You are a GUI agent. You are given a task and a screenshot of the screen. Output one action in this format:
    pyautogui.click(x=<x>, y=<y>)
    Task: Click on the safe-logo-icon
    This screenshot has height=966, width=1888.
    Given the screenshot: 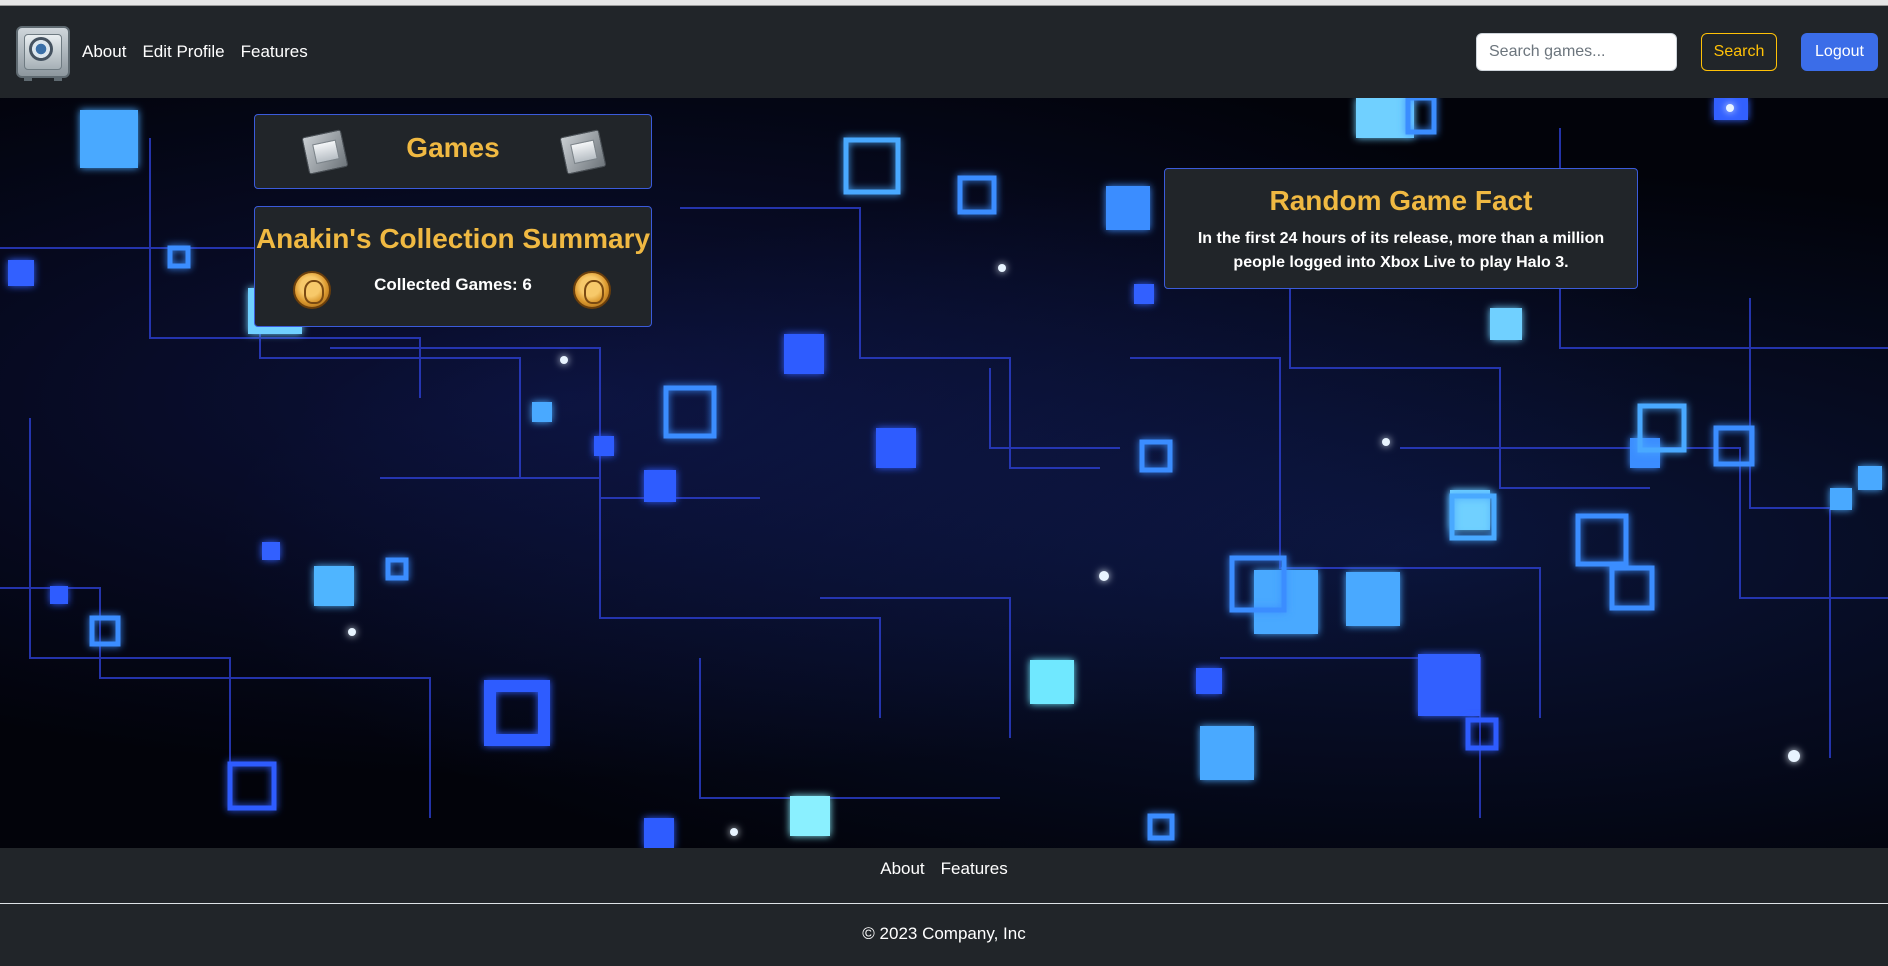 What is the action you would take?
    pyautogui.click(x=43, y=53)
    